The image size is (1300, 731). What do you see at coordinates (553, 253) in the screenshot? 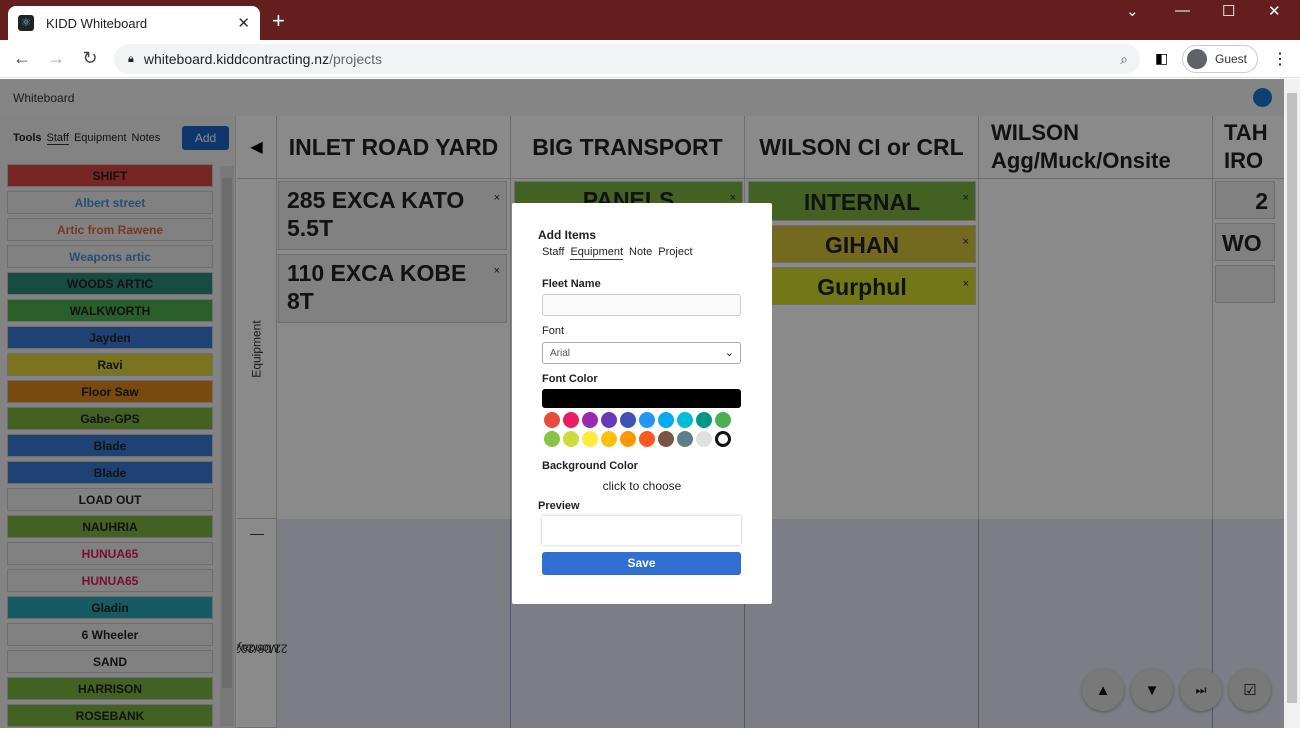
I see `tab-staff: Staff` at bounding box center [553, 253].